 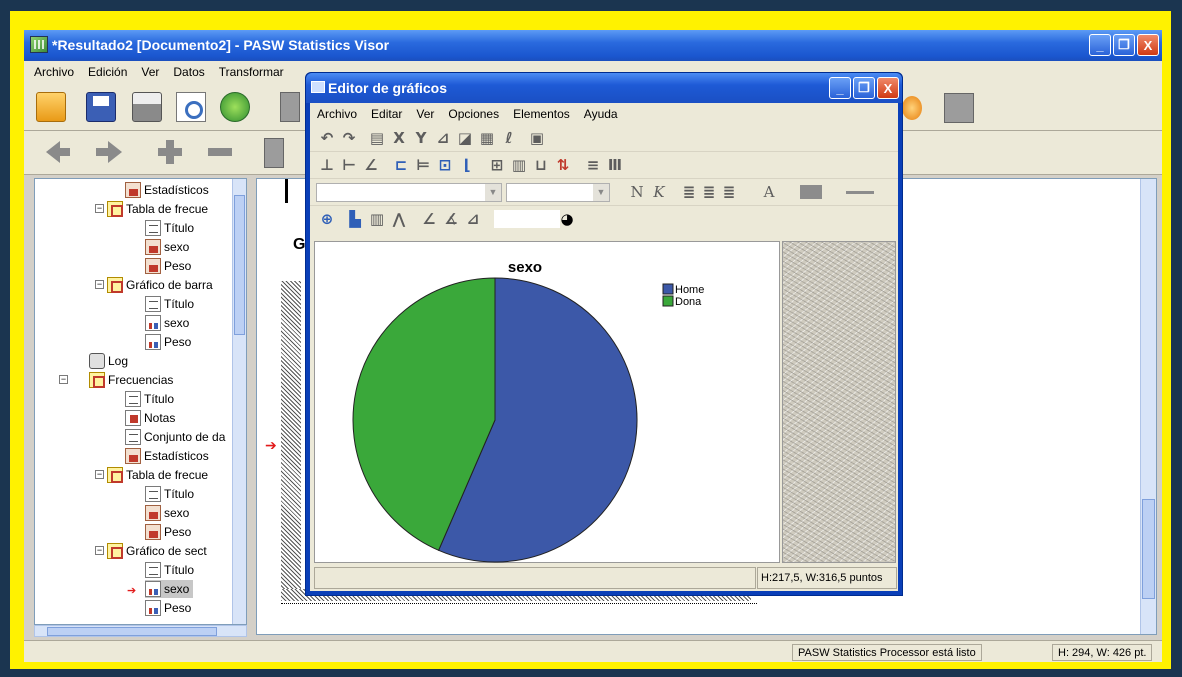 What do you see at coordinates (399, 138) in the screenshot?
I see `x-axis-icon: X` at bounding box center [399, 138].